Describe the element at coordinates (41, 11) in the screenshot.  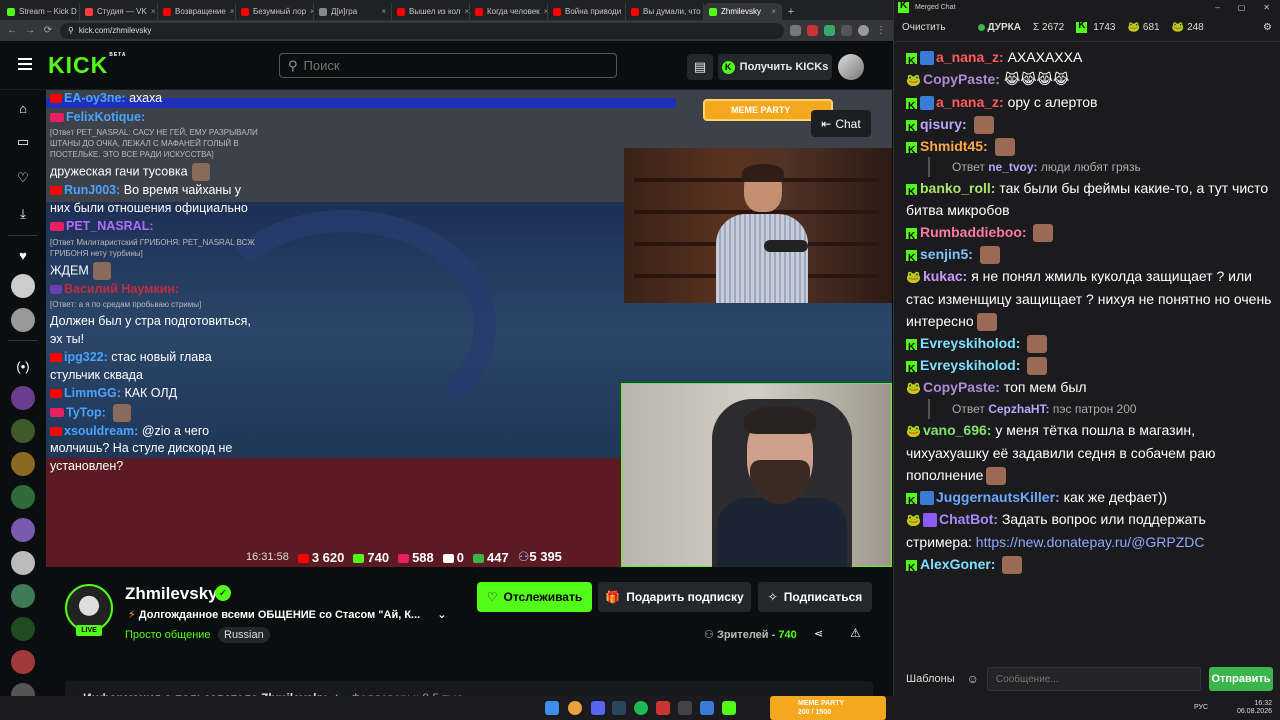
I see `browser-tab: Stream – Kick D×` at that location.